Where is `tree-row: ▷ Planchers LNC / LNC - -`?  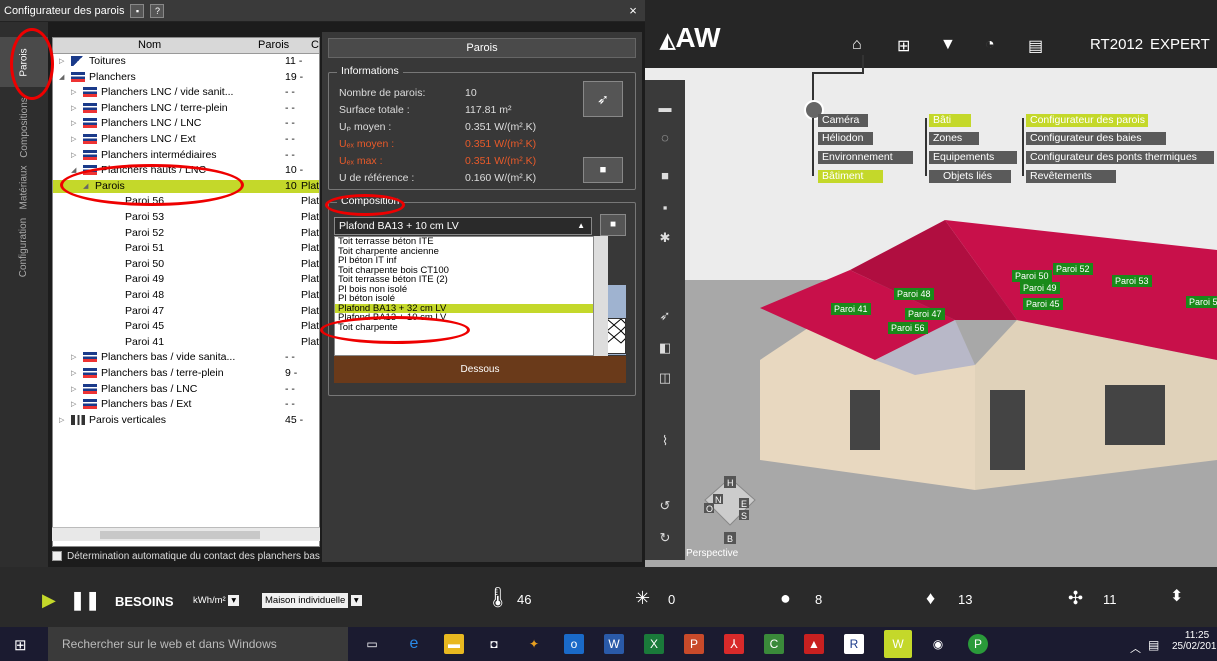
tree-row: ▷ Planchers LNC / LNC - - is located at coordinates (186, 123).